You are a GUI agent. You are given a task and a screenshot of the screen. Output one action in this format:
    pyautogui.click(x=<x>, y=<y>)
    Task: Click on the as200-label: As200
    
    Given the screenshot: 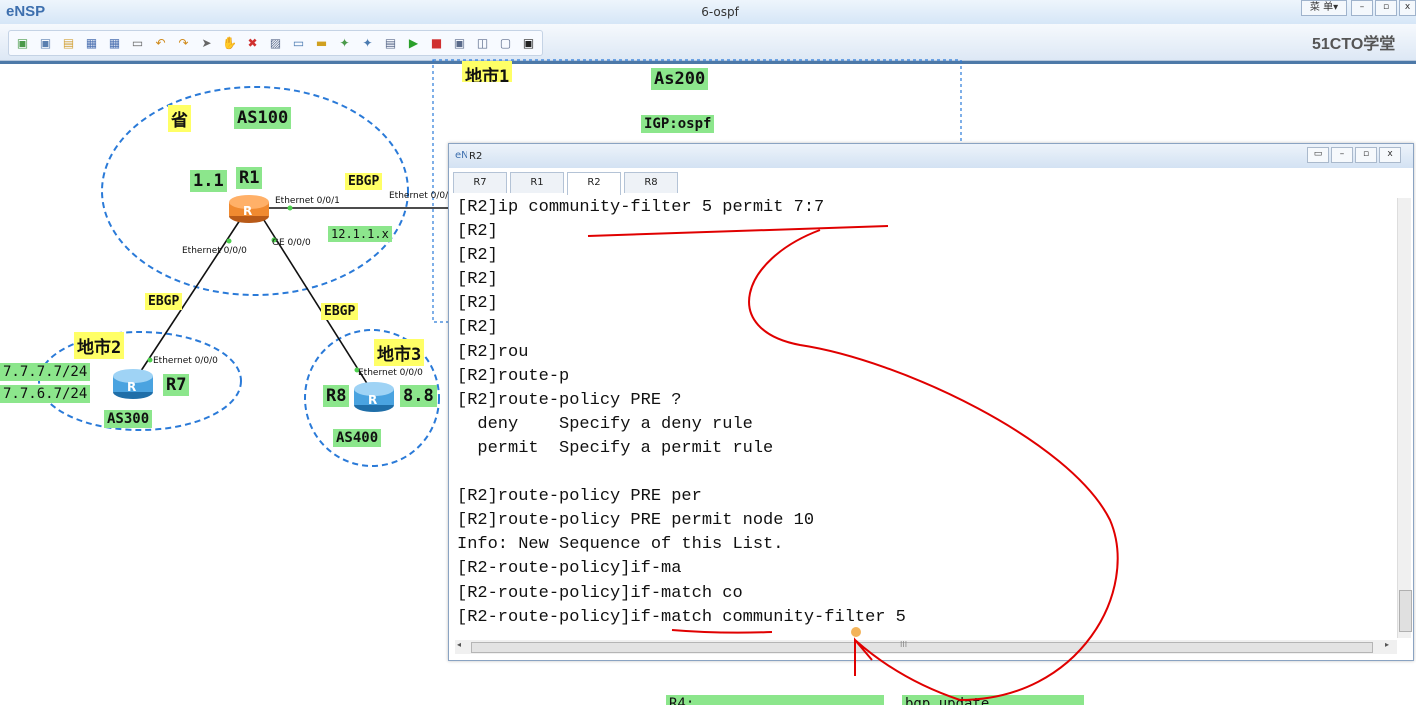 What is the action you would take?
    pyautogui.click(x=680, y=79)
    